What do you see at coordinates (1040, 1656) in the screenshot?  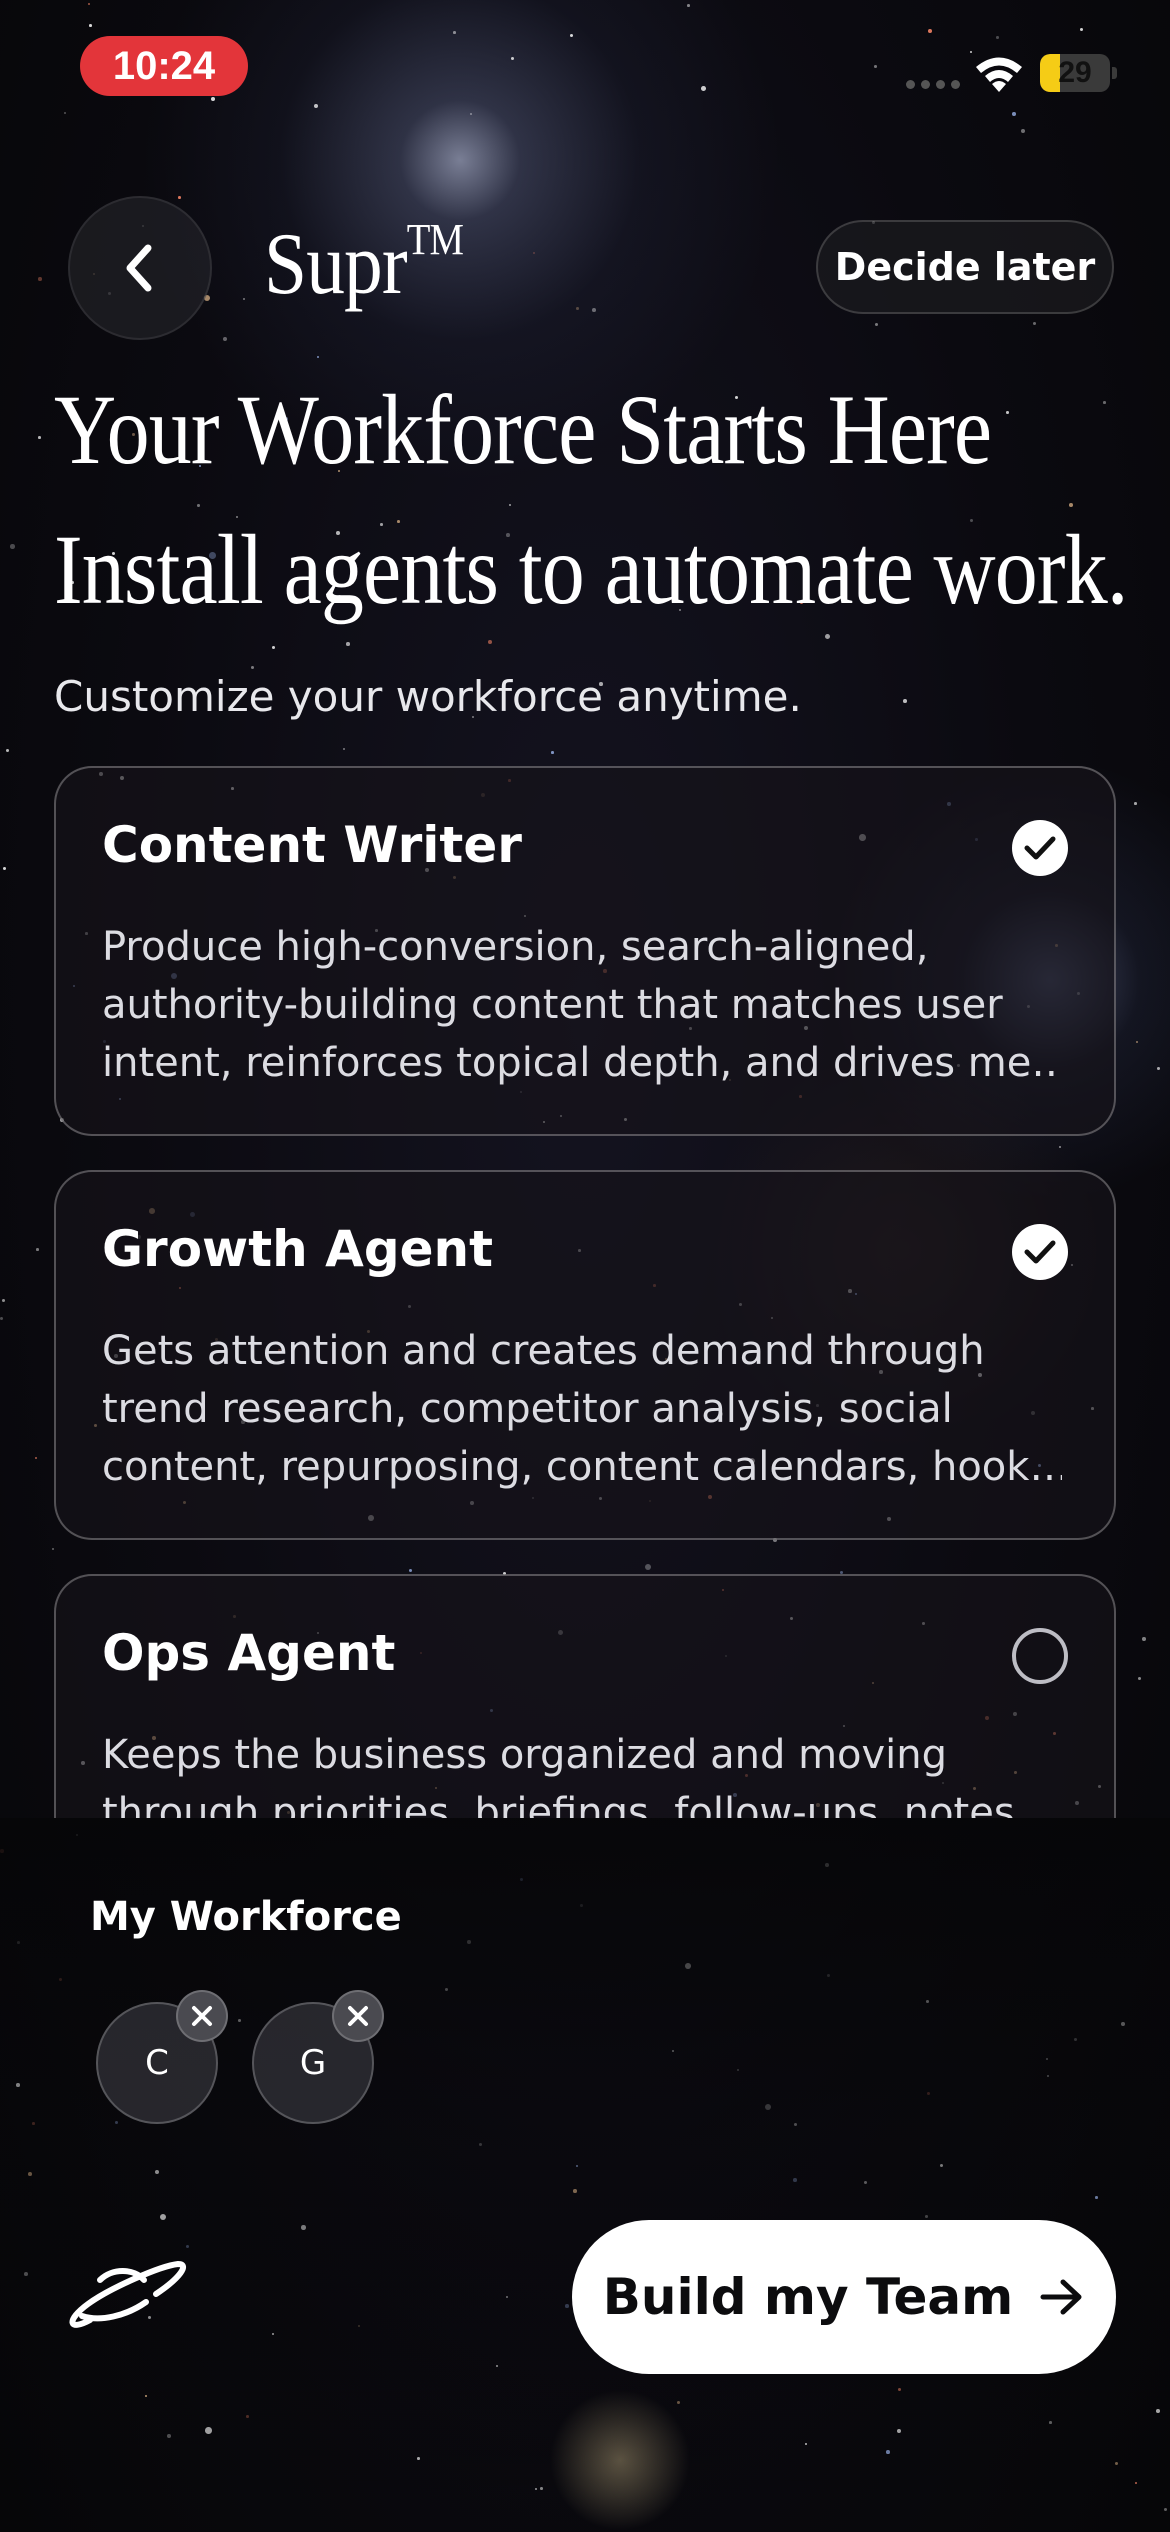 I see `unselected-radio-icon` at bounding box center [1040, 1656].